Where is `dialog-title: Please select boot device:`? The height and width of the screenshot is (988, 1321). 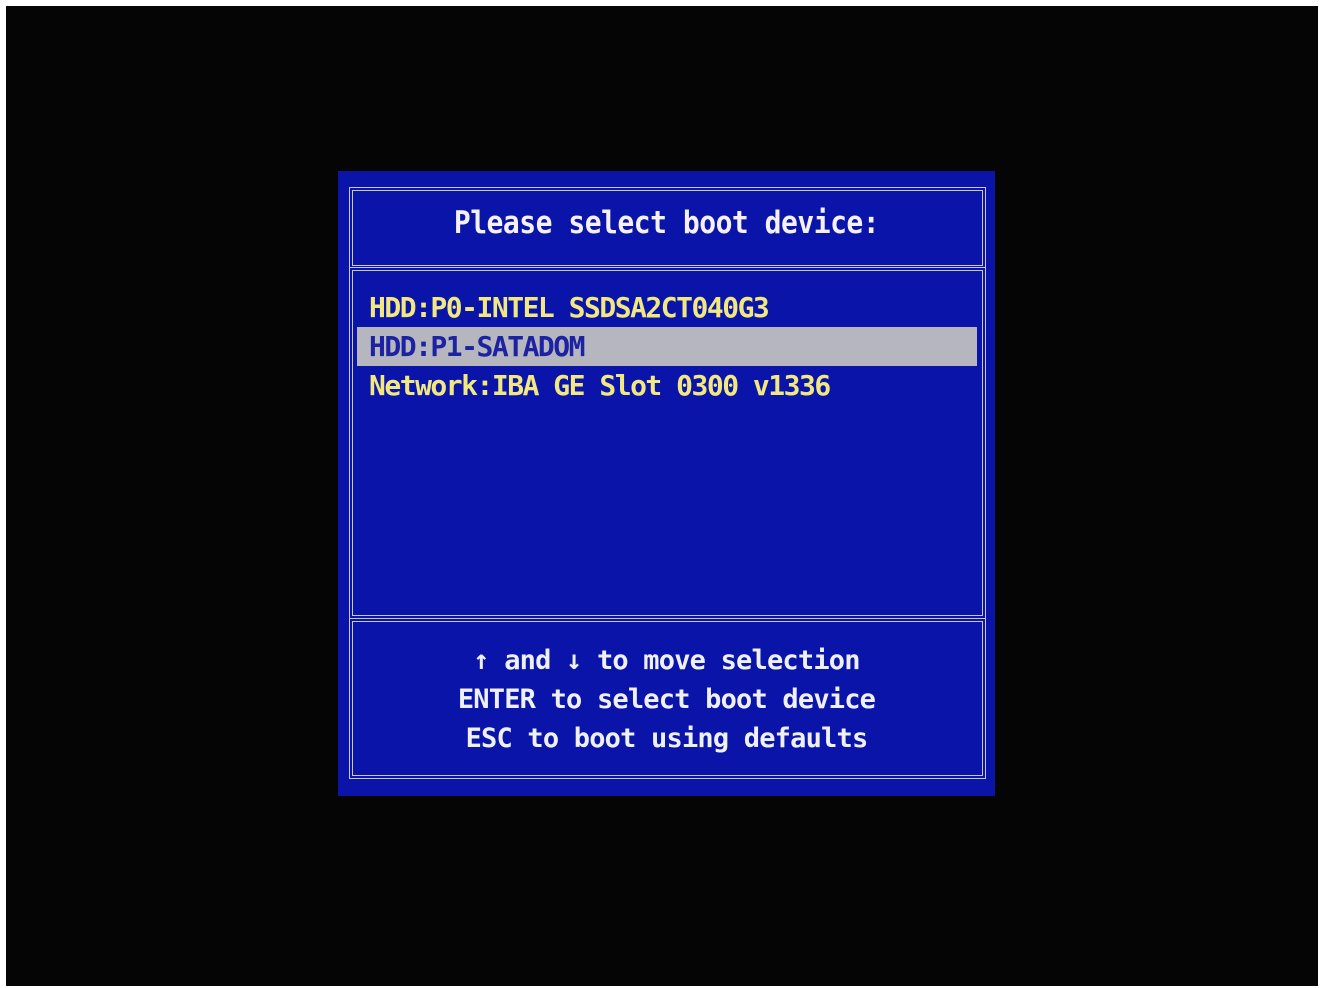
dialog-title: Please select boot device: is located at coordinates (666, 222).